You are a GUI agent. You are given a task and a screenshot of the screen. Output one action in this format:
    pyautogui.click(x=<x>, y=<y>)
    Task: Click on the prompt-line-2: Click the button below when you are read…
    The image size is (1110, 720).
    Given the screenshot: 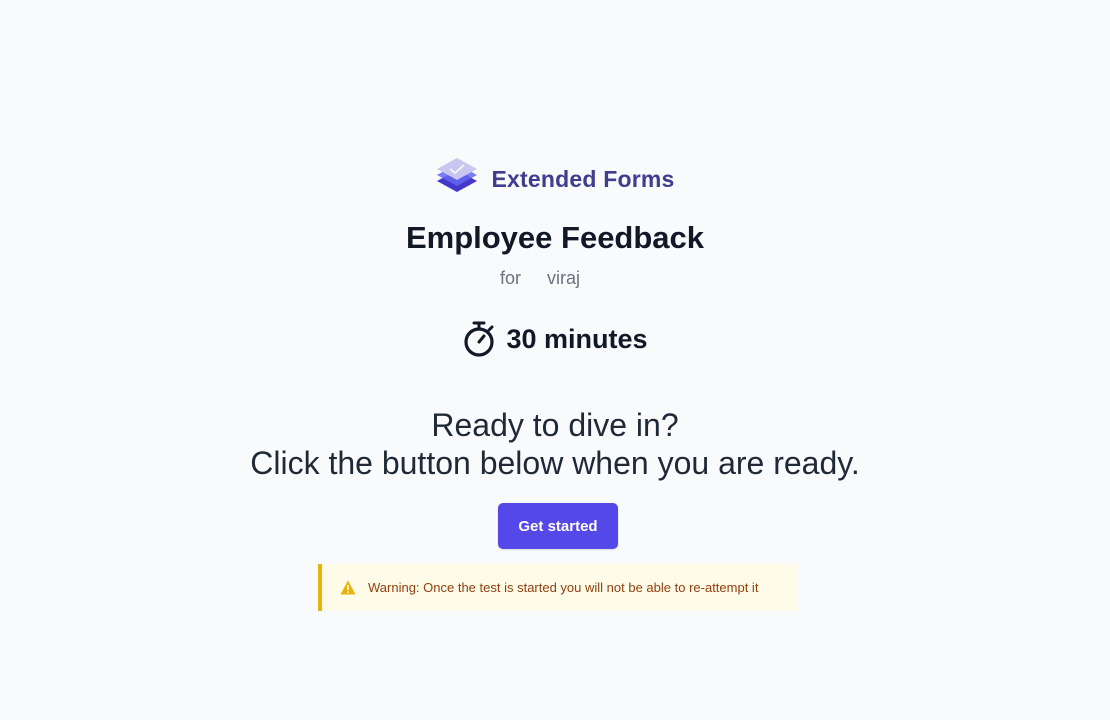 What is the action you would take?
    pyautogui.click(x=555, y=463)
    